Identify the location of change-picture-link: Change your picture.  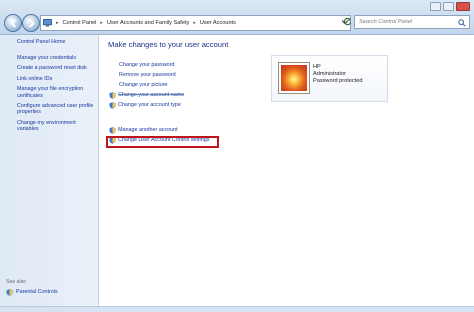
(179, 85).